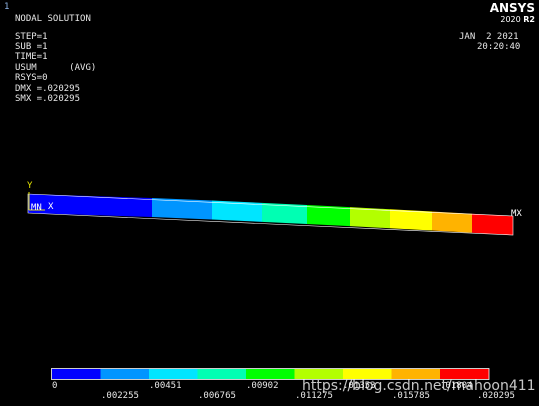  I want to click on min-node-label: MN, so click(36, 208).